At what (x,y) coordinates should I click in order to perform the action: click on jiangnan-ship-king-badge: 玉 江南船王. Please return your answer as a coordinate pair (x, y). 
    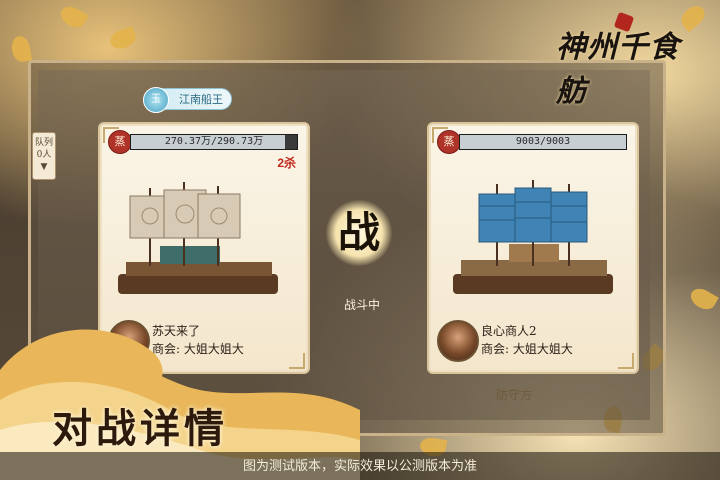
    Looking at the image, I should click on (187, 100).